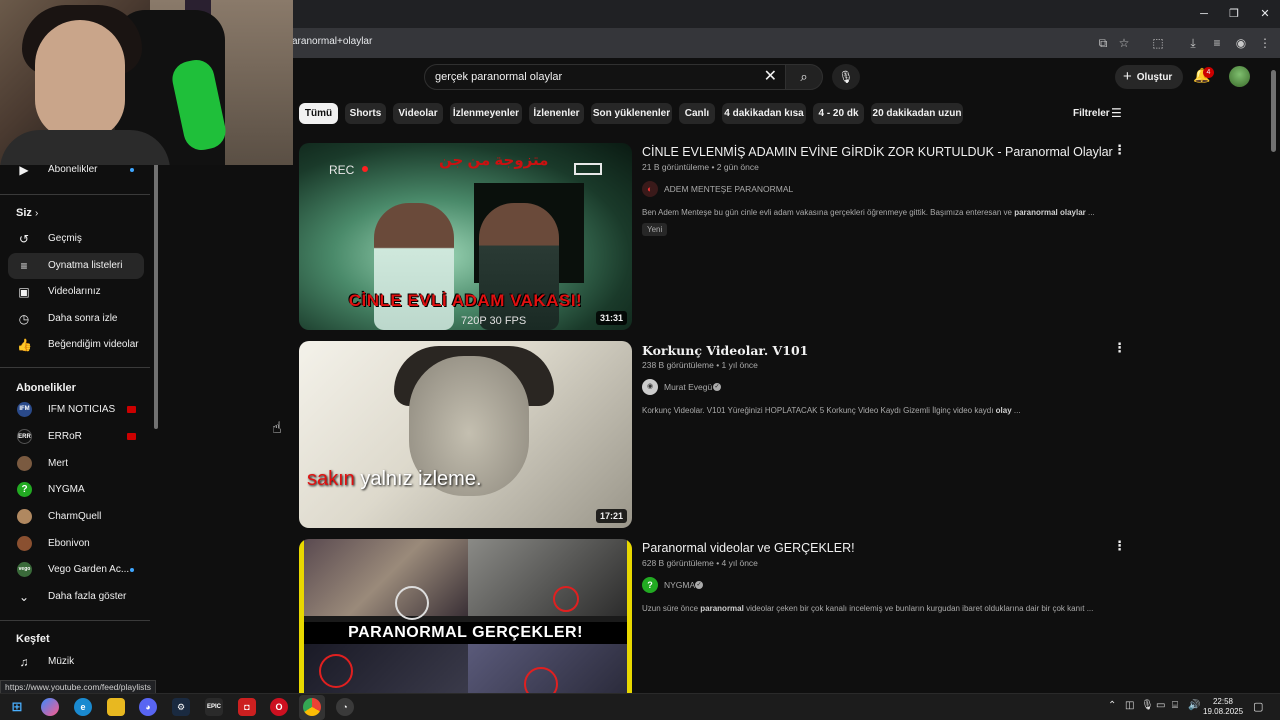 This screenshot has width=1280, height=720. Describe the element at coordinates (24, 170) in the screenshot. I see `subscriptions-icon: ▶` at that location.